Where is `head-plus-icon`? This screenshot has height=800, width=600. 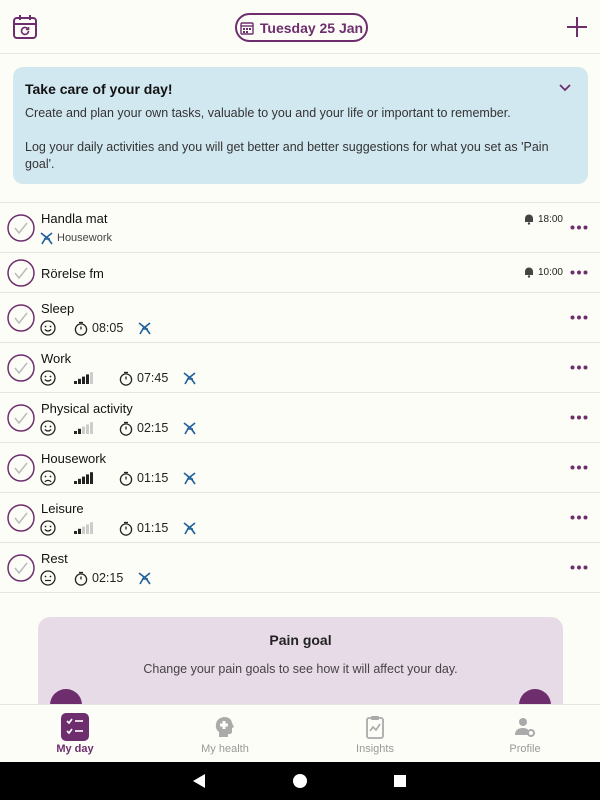
head-plus-icon is located at coordinates (224, 727).